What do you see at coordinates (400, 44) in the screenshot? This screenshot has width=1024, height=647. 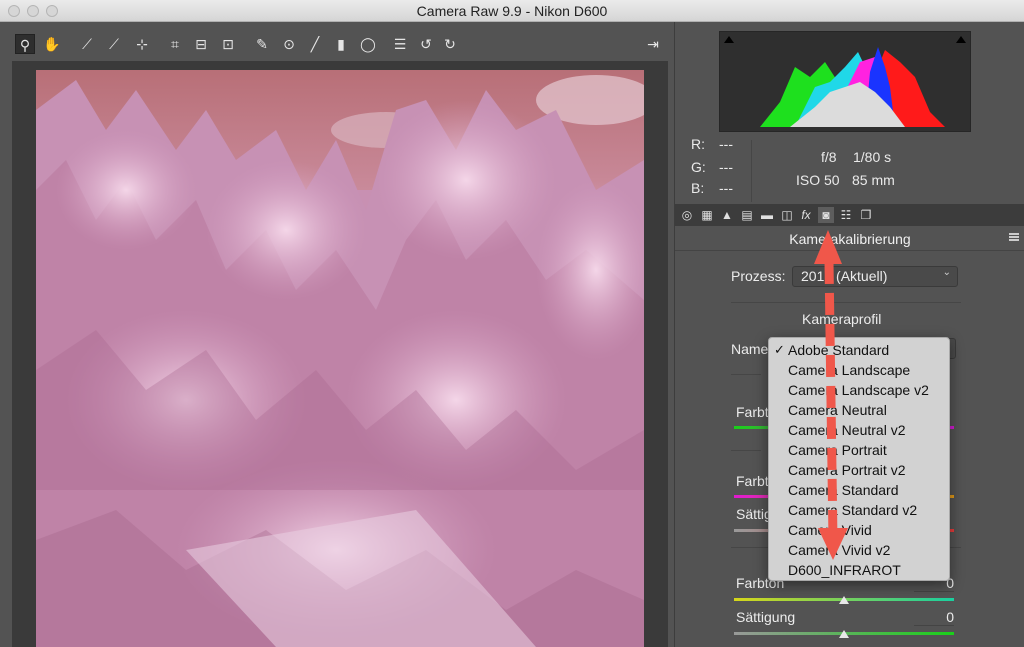 I see `preferences-icon: ☰` at bounding box center [400, 44].